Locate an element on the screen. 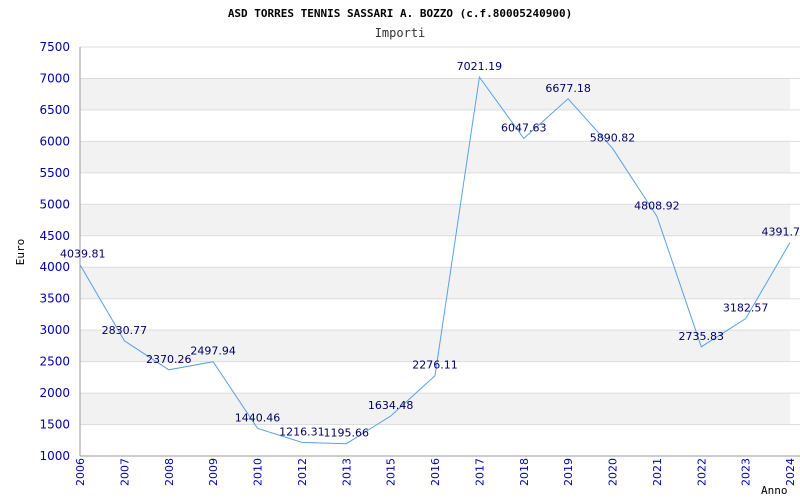 Image resolution: width=800 pixels, height=500 pixels. data-label: 2830.77 is located at coordinates (125, 330).